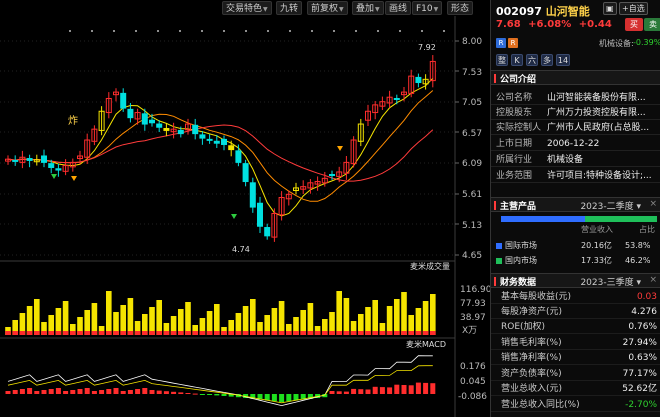 This screenshot has width=660, height=417. Describe the element at coordinates (575, 405) in the screenshot. I see `financial-row: 营业总收入同比(%) -2.70%` at that location.